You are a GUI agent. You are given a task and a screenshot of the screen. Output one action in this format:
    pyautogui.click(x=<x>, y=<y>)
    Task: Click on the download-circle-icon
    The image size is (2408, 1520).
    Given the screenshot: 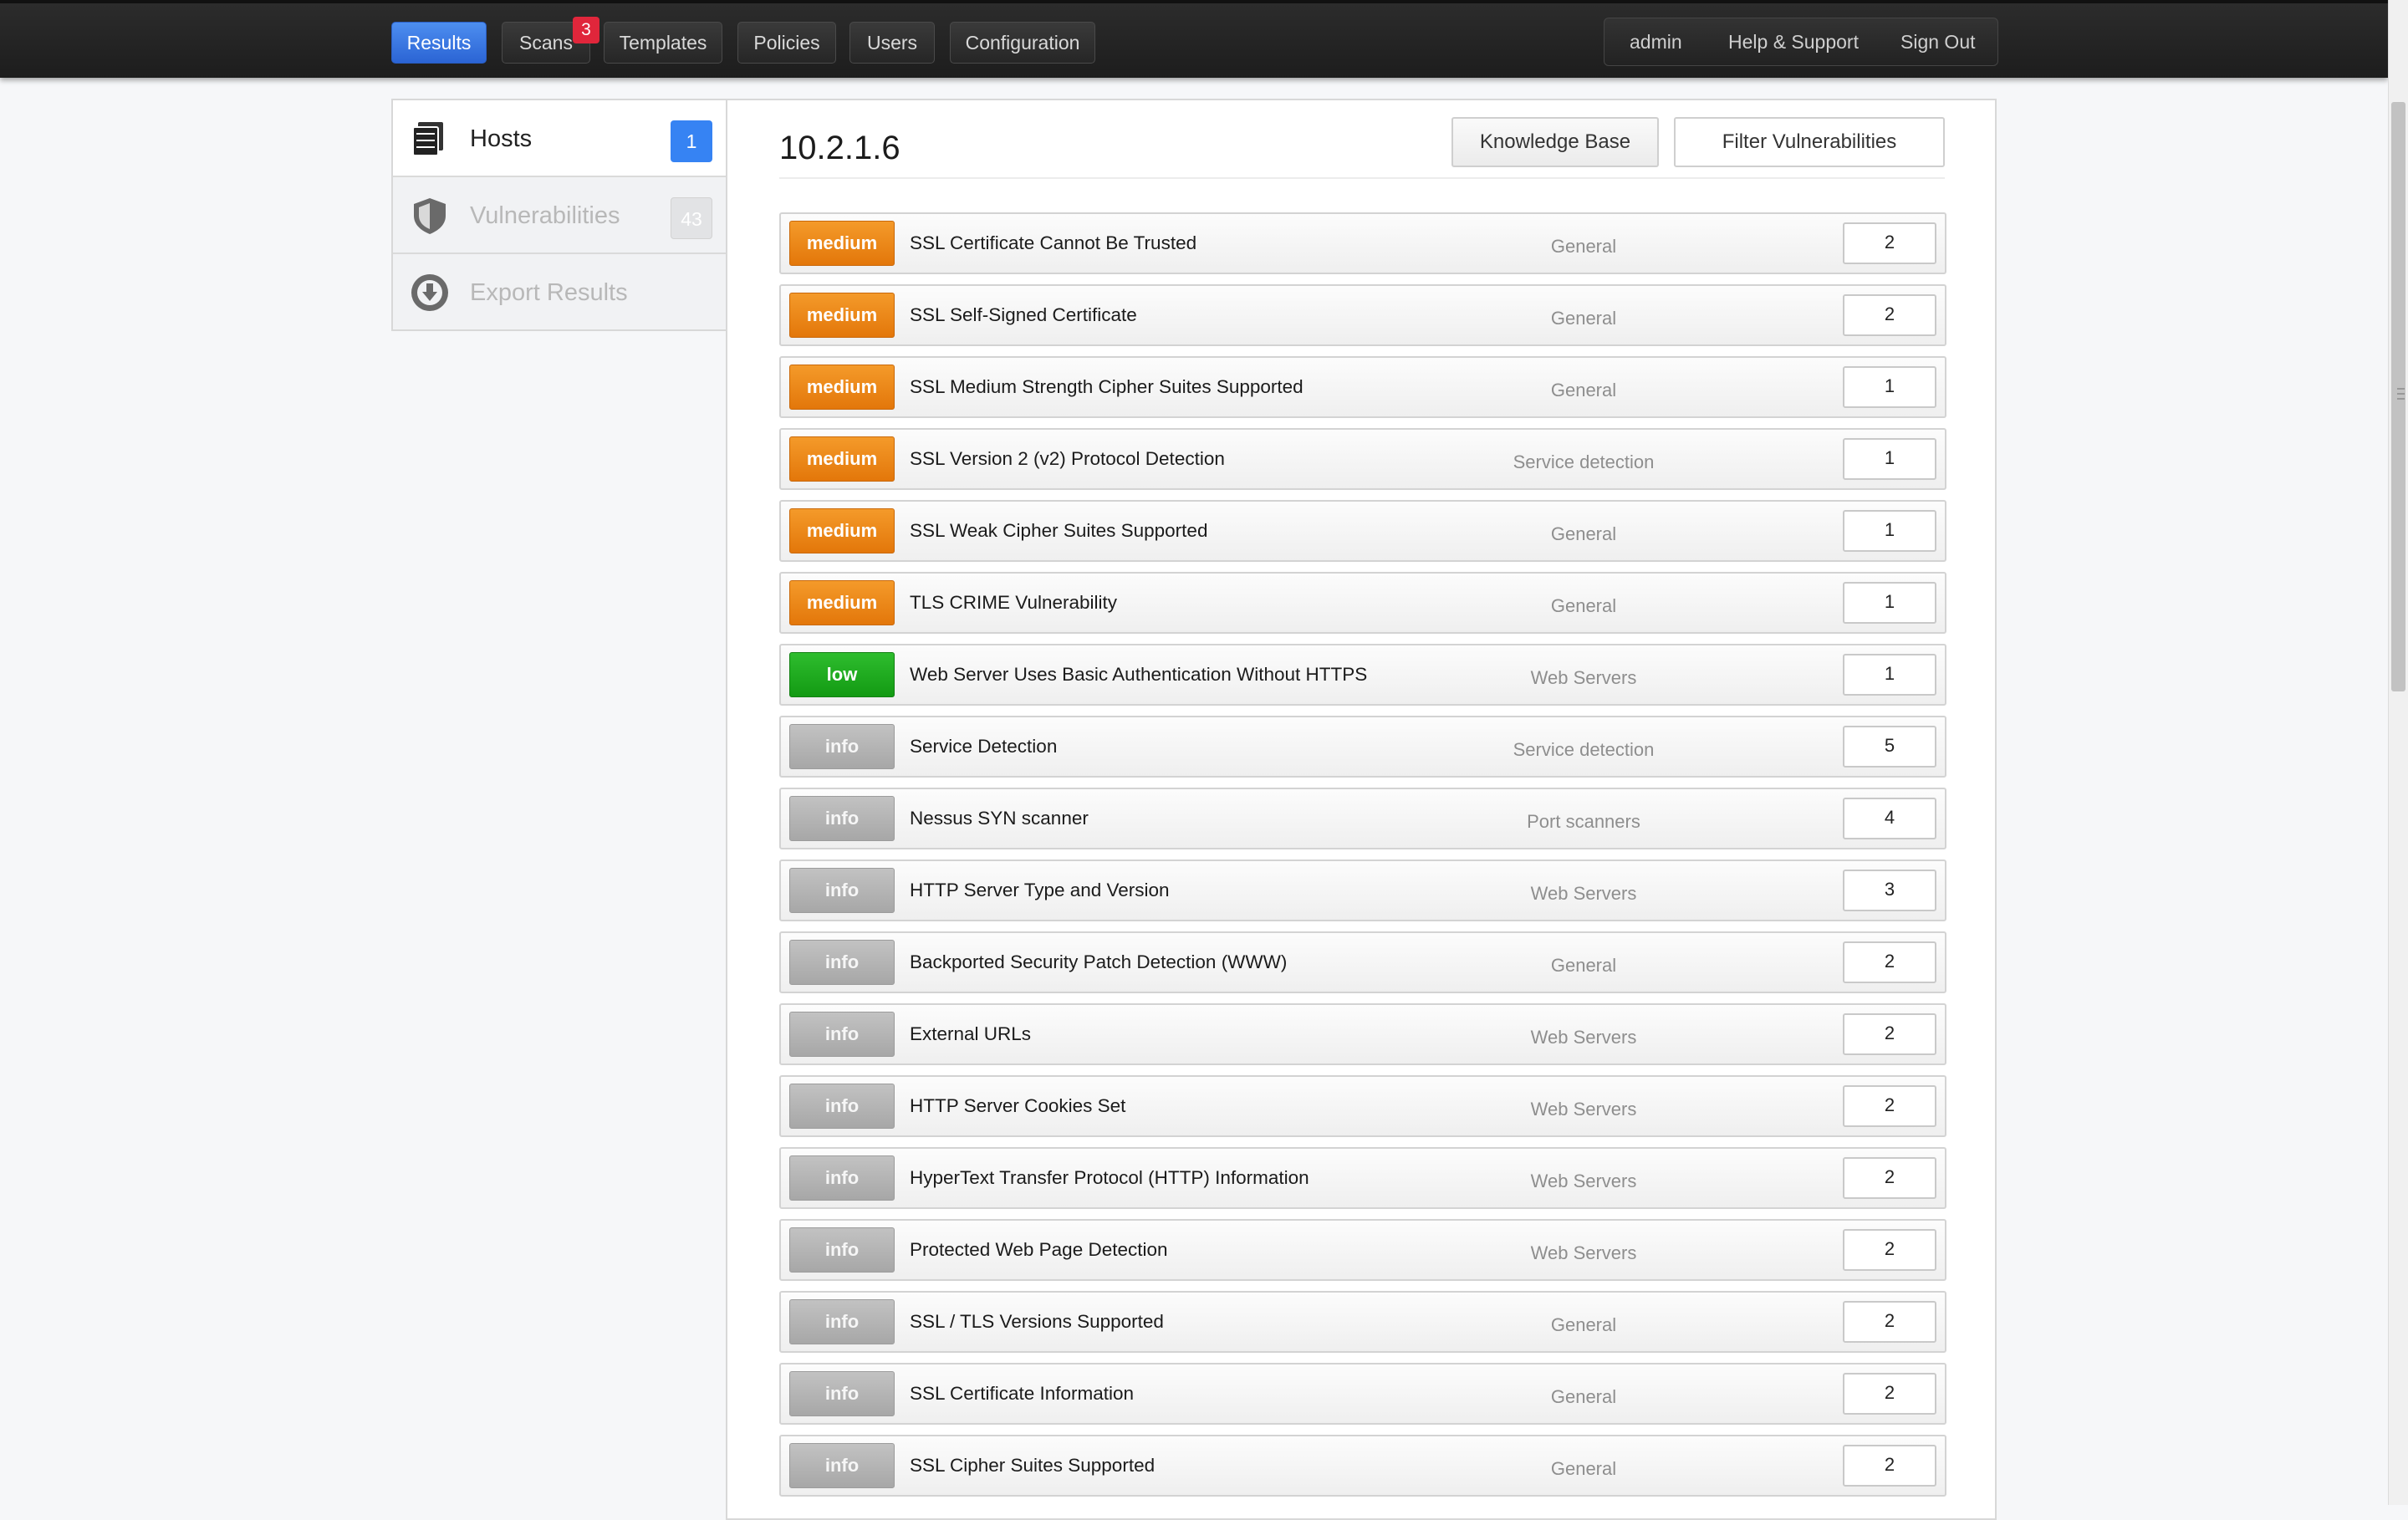 What is the action you would take?
    pyautogui.click(x=430, y=292)
    